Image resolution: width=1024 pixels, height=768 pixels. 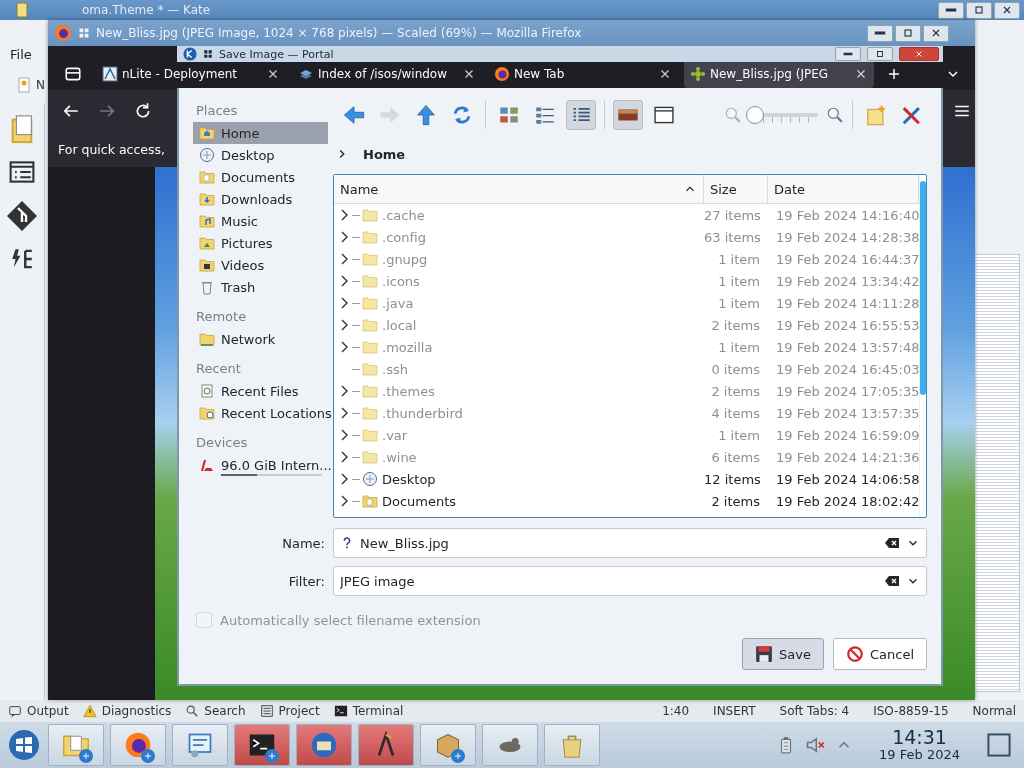 What do you see at coordinates (38, 711) in the screenshot?
I see `status-tool-button: Output` at bounding box center [38, 711].